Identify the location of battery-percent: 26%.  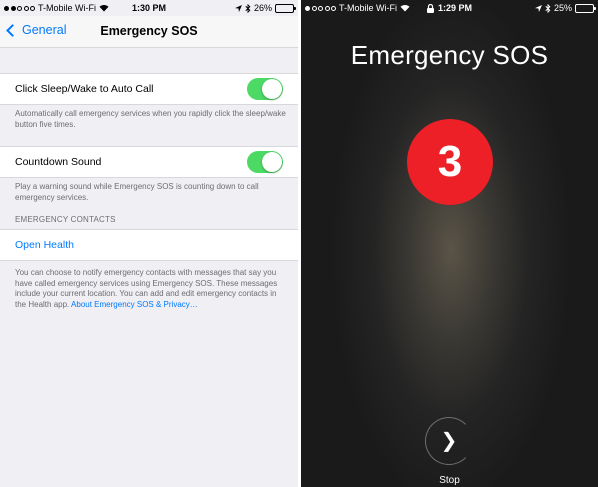
(262, 8).